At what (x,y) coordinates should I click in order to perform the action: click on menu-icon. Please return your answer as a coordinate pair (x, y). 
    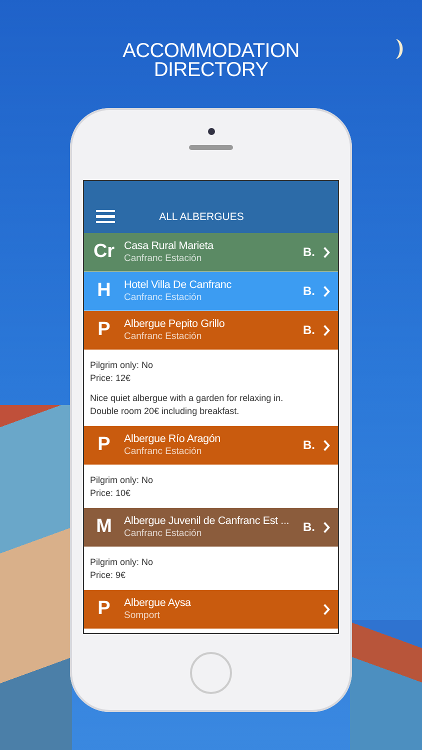
    Looking at the image, I should click on (105, 216).